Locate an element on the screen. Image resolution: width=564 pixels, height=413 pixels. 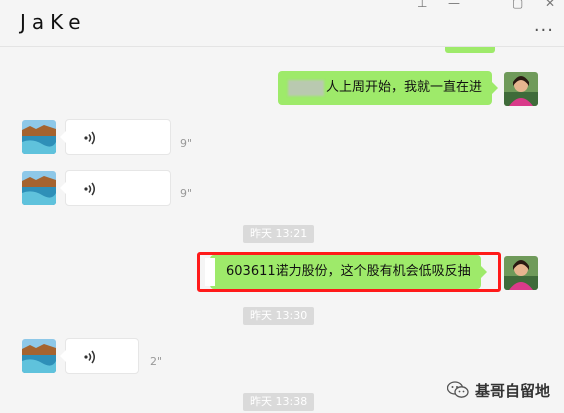
maximize-icon: ▢ is located at coordinates (517, 5).